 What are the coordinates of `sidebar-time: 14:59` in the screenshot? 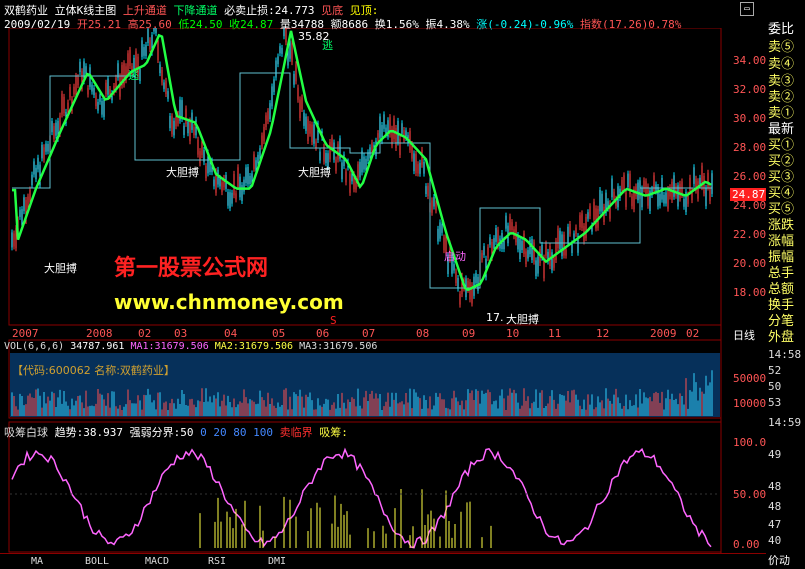 It's located at (785, 422).